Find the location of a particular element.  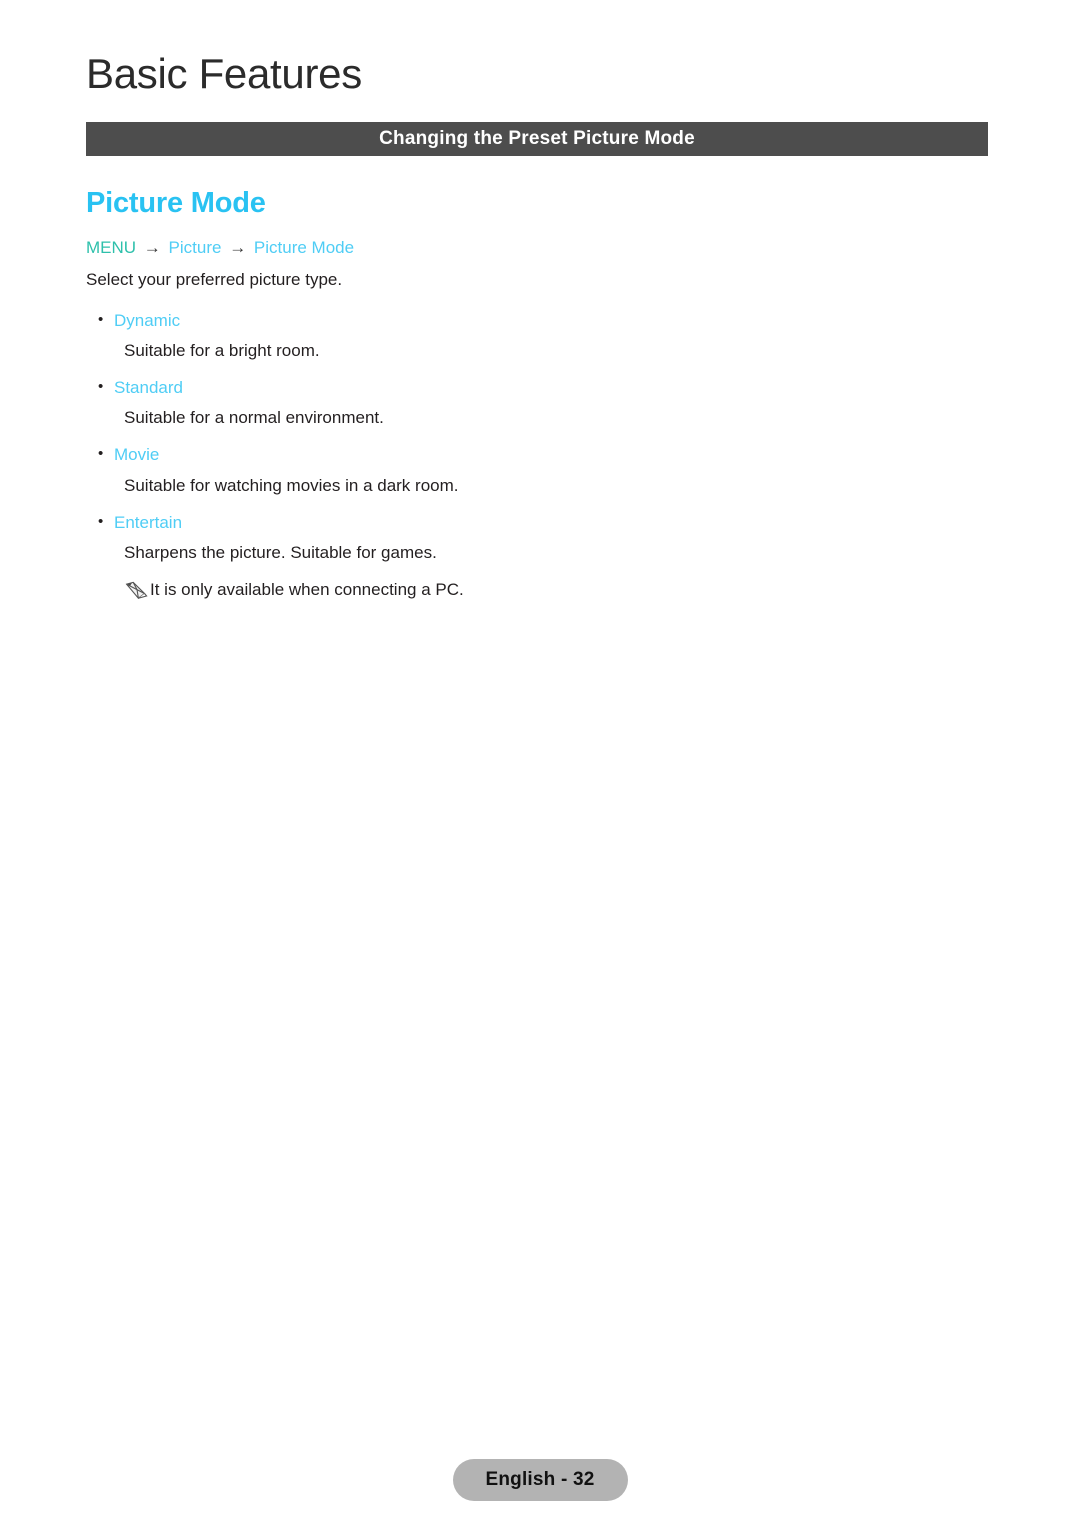

option-name-entertain: Entertain is located at coordinates (148, 522).